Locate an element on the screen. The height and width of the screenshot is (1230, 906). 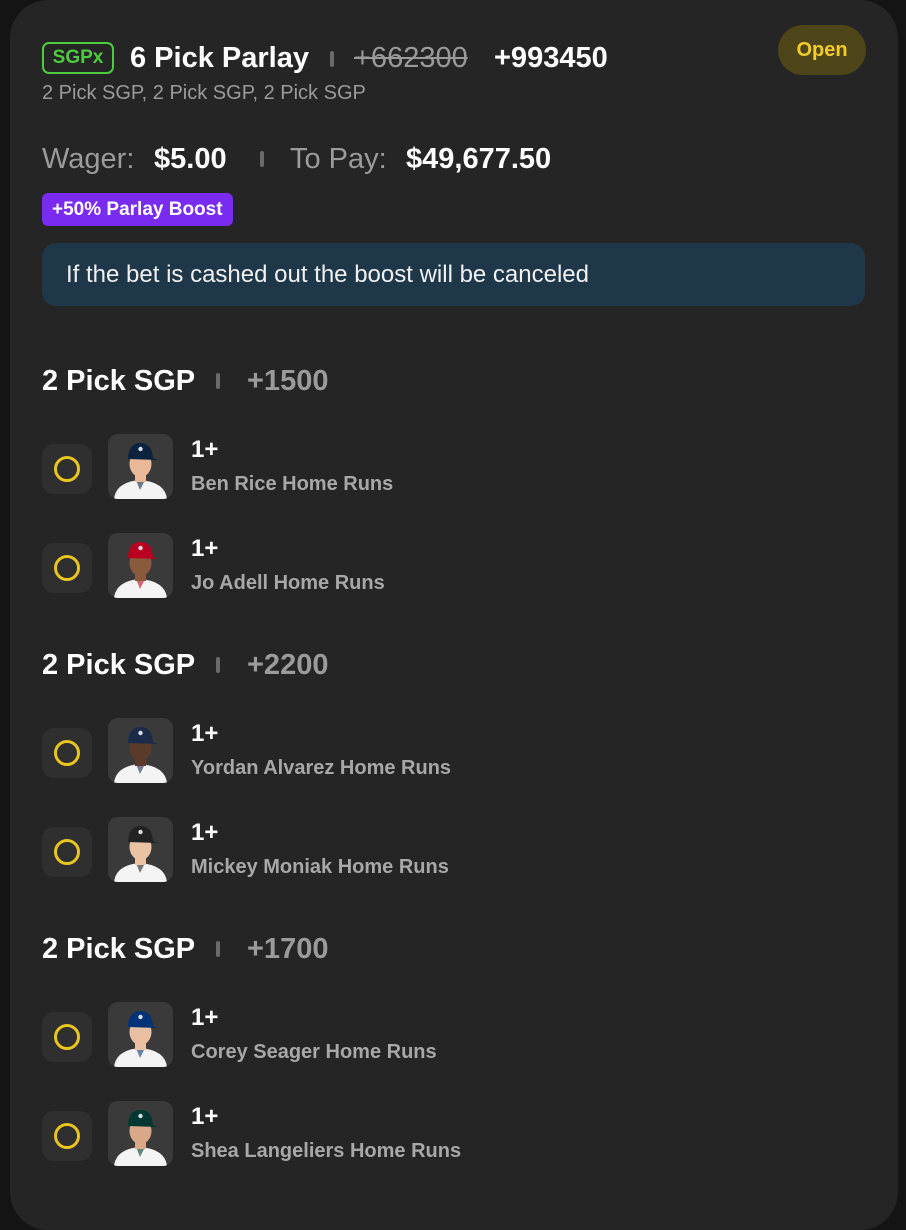
sgp-group-header: 2 Pick SGP +1500 is located at coordinates (242, 381).